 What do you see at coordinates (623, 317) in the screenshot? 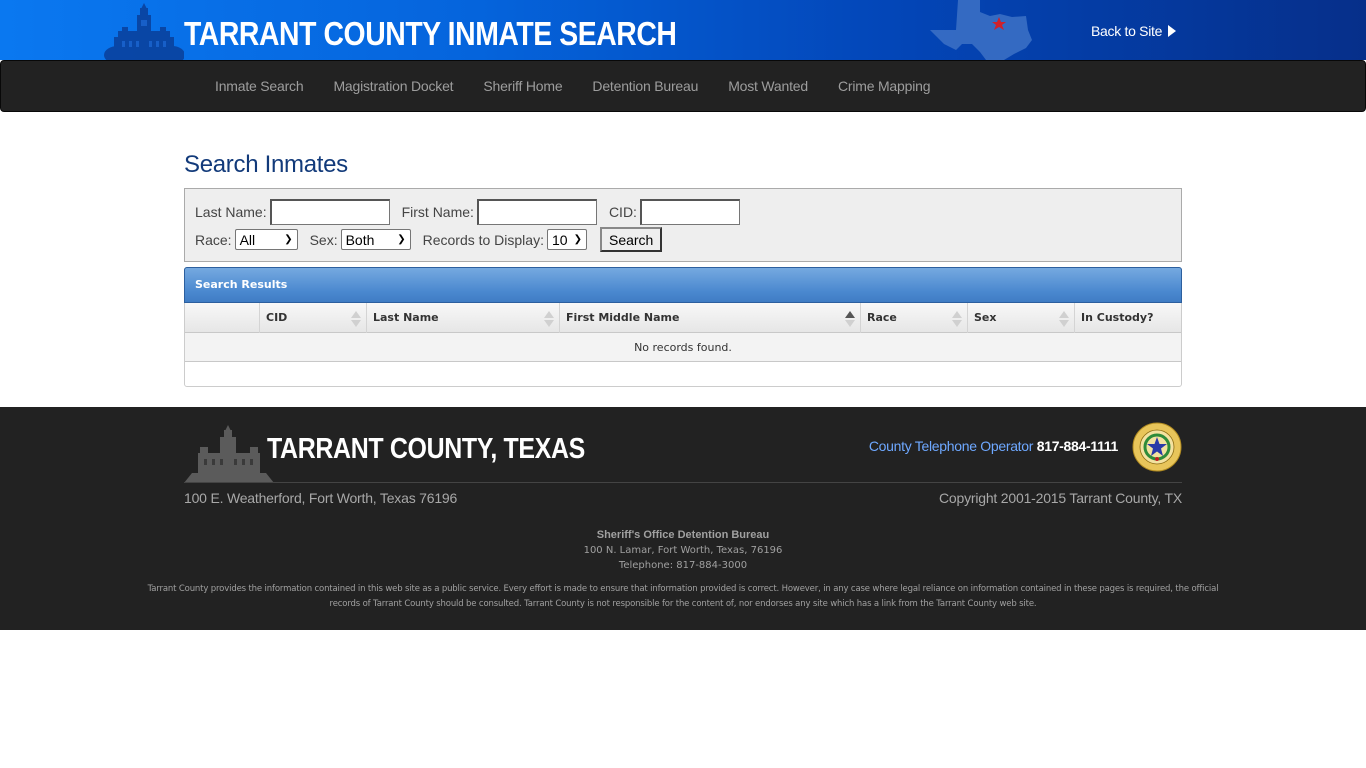
I see `column-label: First Middle Name` at bounding box center [623, 317].